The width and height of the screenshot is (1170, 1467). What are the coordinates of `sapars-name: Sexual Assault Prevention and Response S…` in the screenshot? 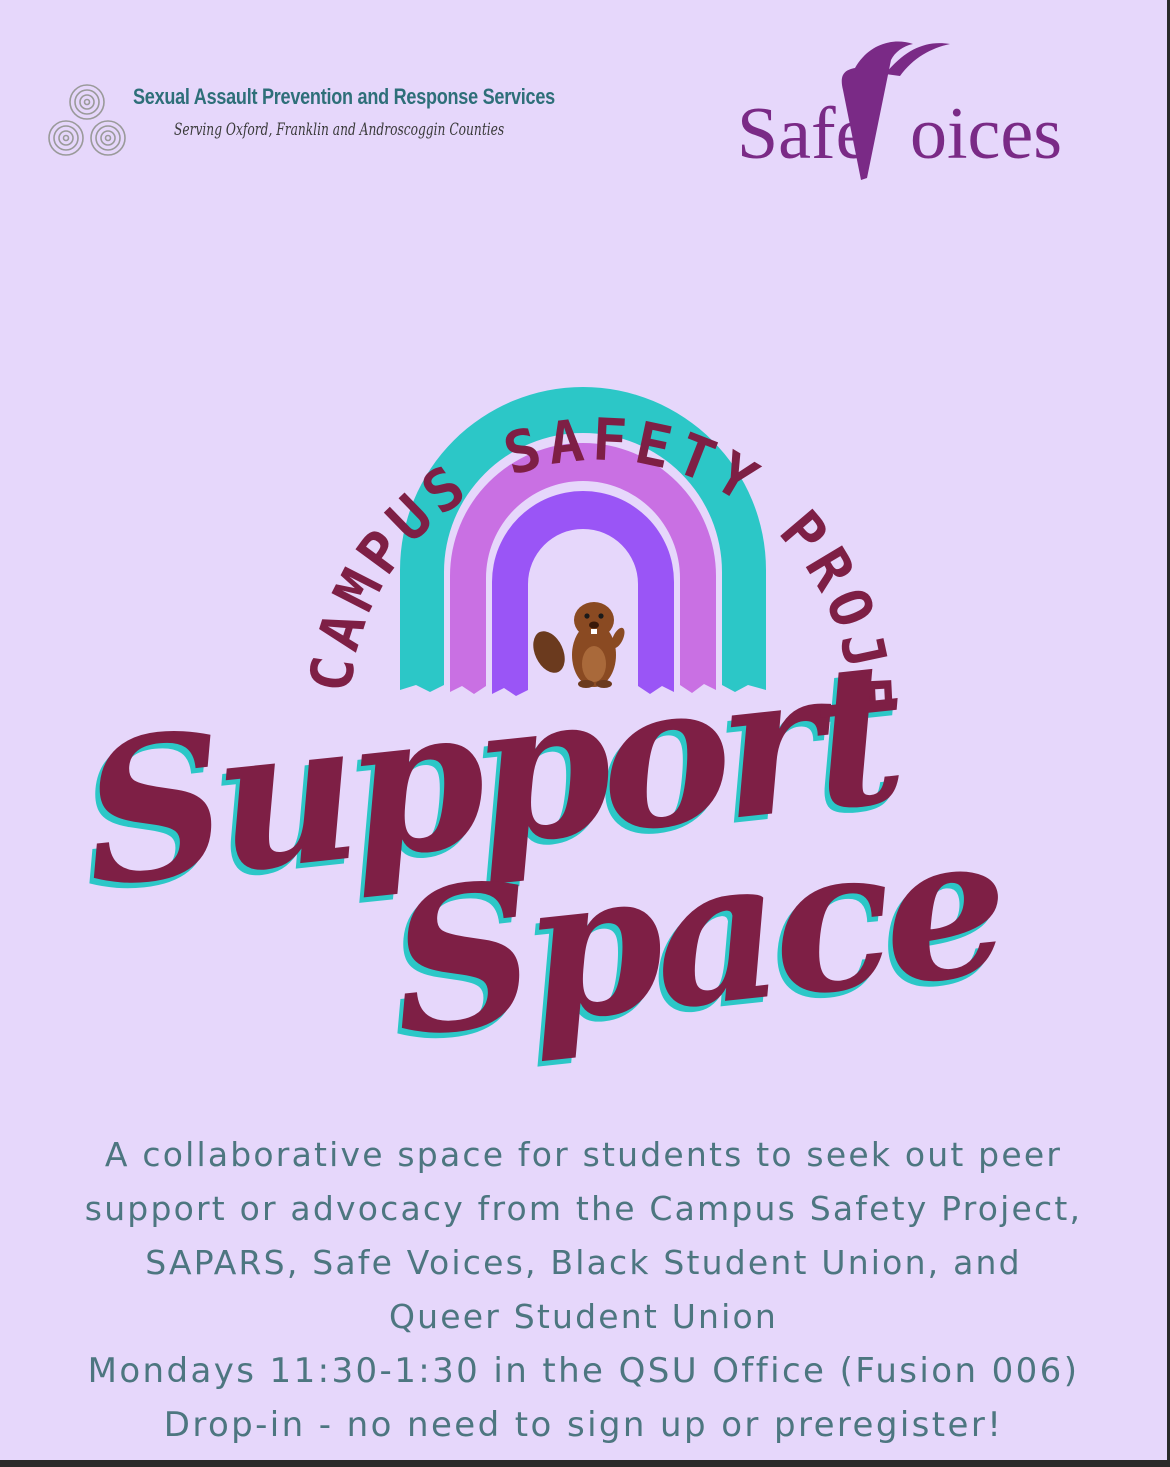 It's located at (344, 96).